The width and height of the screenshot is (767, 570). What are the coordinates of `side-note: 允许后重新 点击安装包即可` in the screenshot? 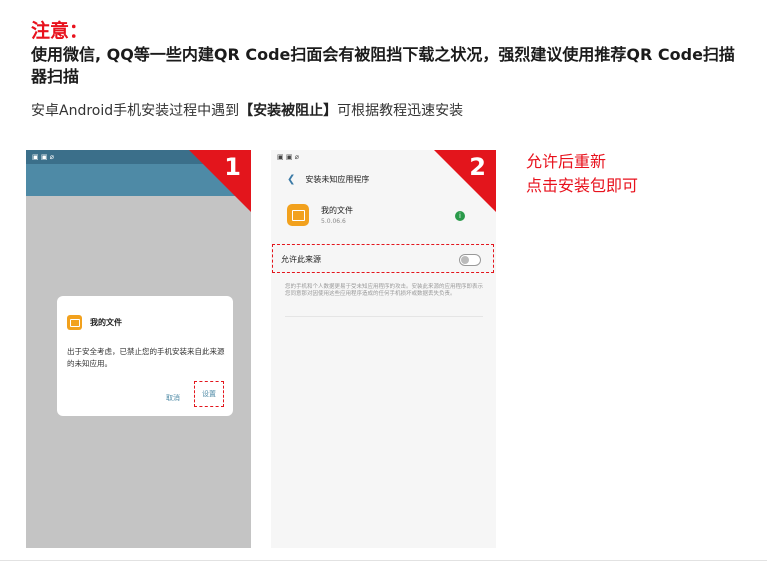 It's located at (582, 174).